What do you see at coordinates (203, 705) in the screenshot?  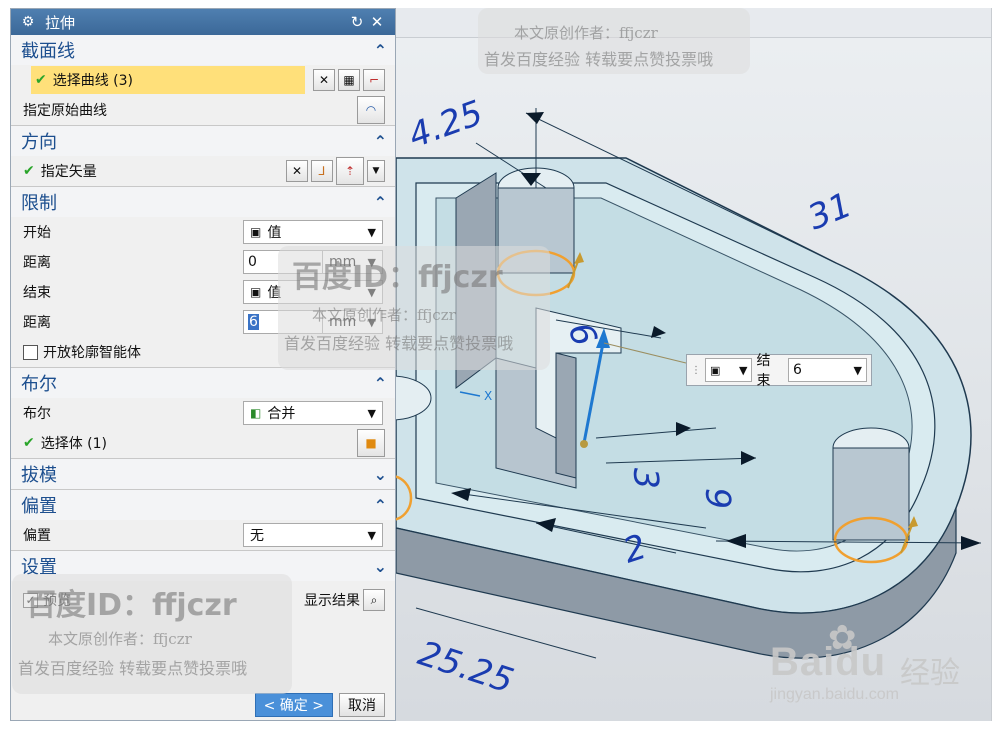 I see `dialog-footer: < 确定 > 取消` at bounding box center [203, 705].